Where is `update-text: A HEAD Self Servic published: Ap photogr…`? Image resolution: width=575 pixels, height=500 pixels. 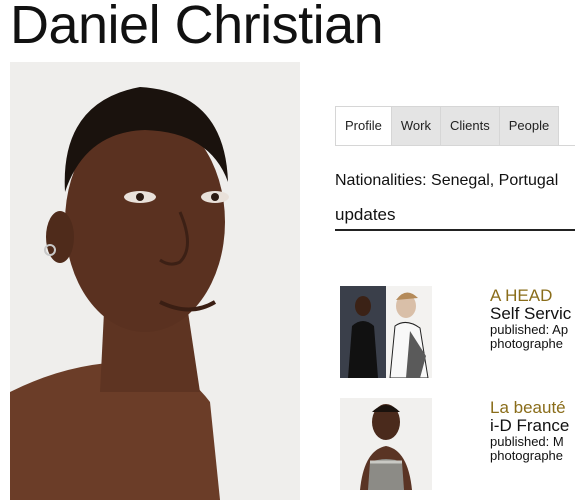 update-text: A HEAD Self Servic published: Ap photogr… is located at coordinates (532, 318).